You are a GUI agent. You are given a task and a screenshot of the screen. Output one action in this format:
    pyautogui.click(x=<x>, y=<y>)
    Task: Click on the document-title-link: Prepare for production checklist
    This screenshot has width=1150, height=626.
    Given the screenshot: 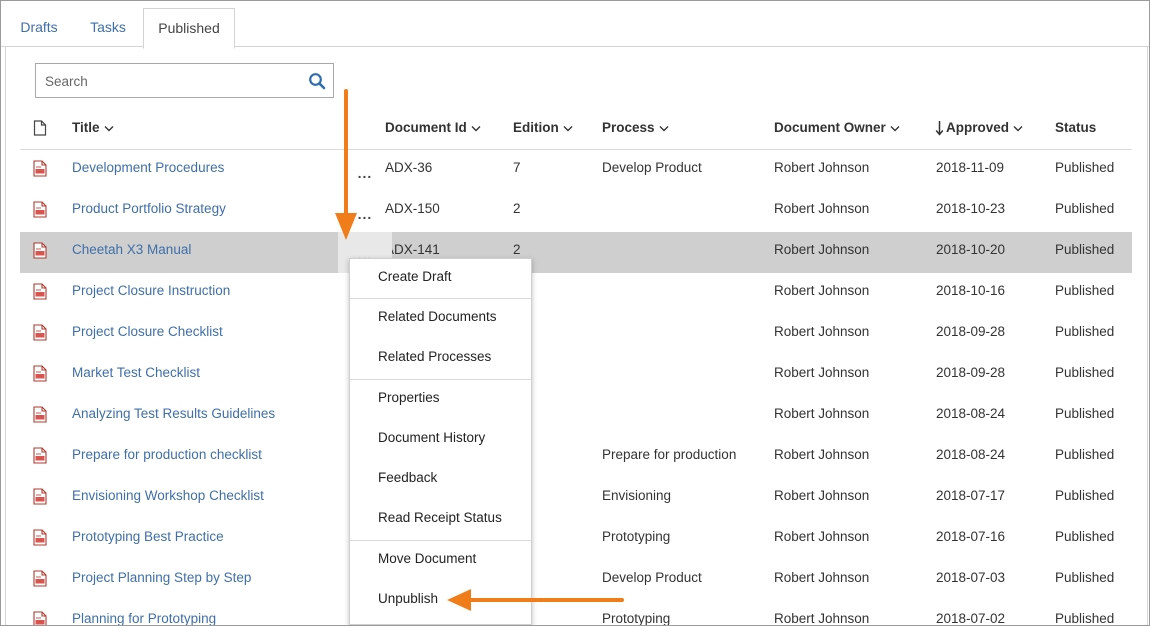 What is the action you would take?
    pyautogui.click(x=167, y=457)
    